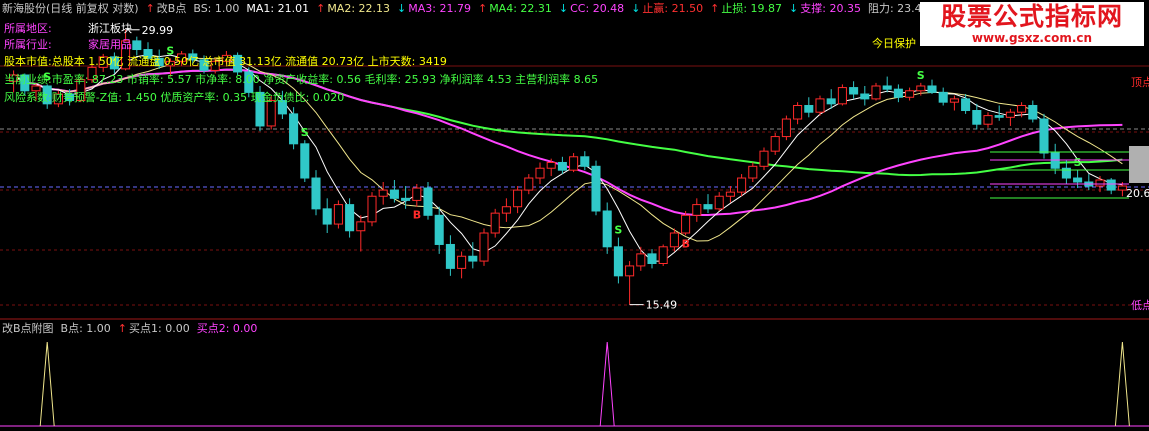 The width and height of the screenshot is (1149, 431). Describe the element at coordinates (227, 328) in the screenshot. I see `sub-header-item-4: 买点2: 0.00` at that location.